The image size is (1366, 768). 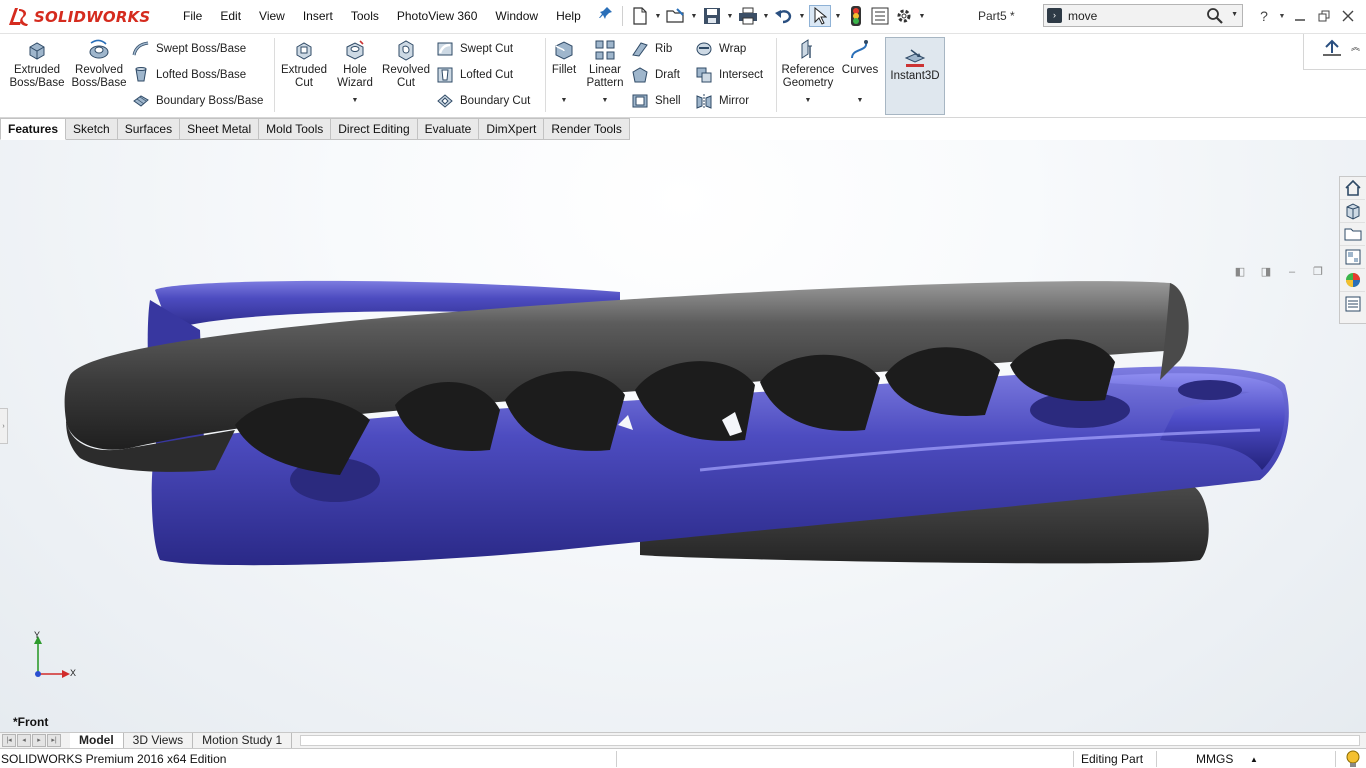 What do you see at coordinates (512, 129) in the screenshot?
I see `tab-dimxpert: DimXpert` at bounding box center [512, 129].